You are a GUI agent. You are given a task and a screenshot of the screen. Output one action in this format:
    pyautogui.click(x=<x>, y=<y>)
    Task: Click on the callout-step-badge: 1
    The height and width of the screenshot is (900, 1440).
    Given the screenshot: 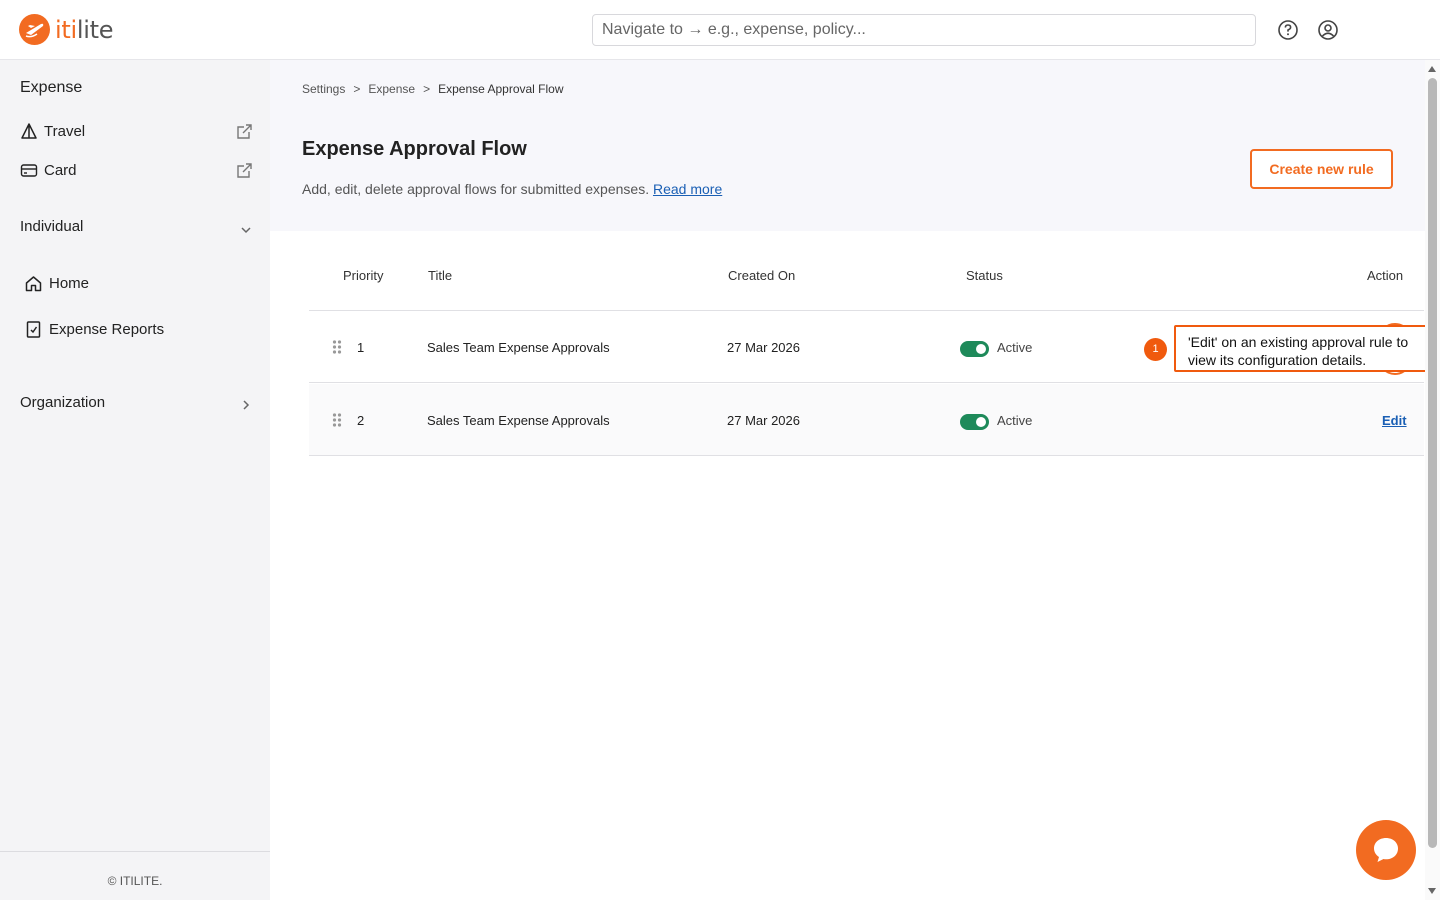 What is the action you would take?
    pyautogui.click(x=1155, y=349)
    